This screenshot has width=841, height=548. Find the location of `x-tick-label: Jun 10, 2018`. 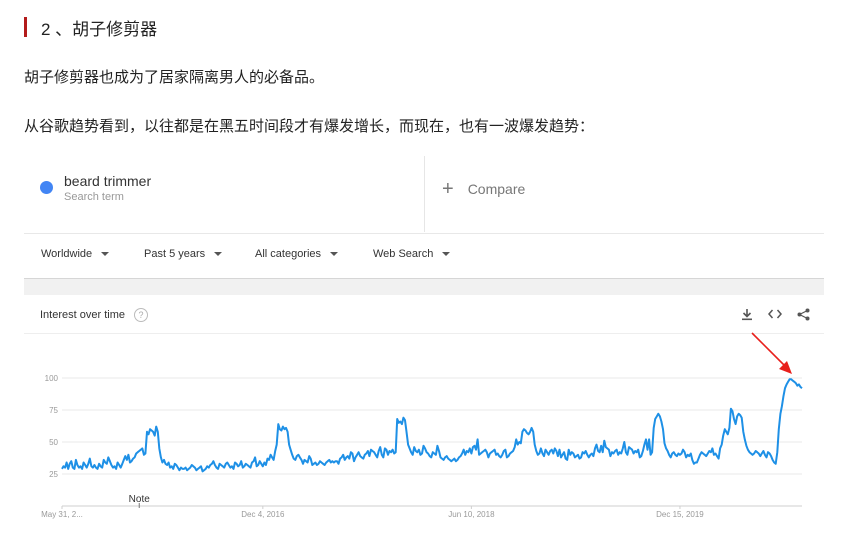

x-tick-label: Jun 10, 2018 is located at coordinates (471, 514).